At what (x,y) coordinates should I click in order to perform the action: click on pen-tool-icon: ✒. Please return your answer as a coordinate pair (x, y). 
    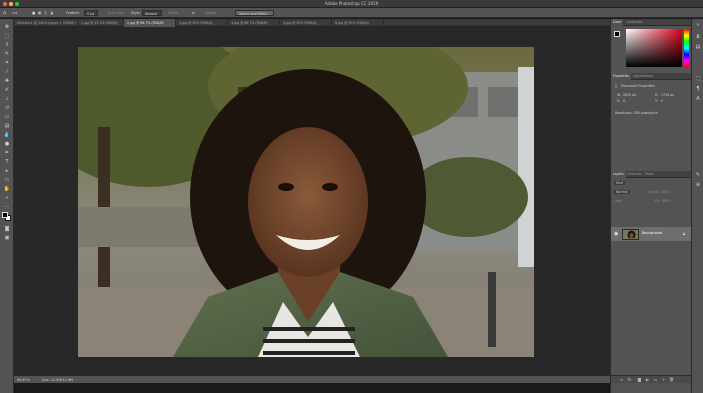
    Looking at the image, I should click on (7, 153).